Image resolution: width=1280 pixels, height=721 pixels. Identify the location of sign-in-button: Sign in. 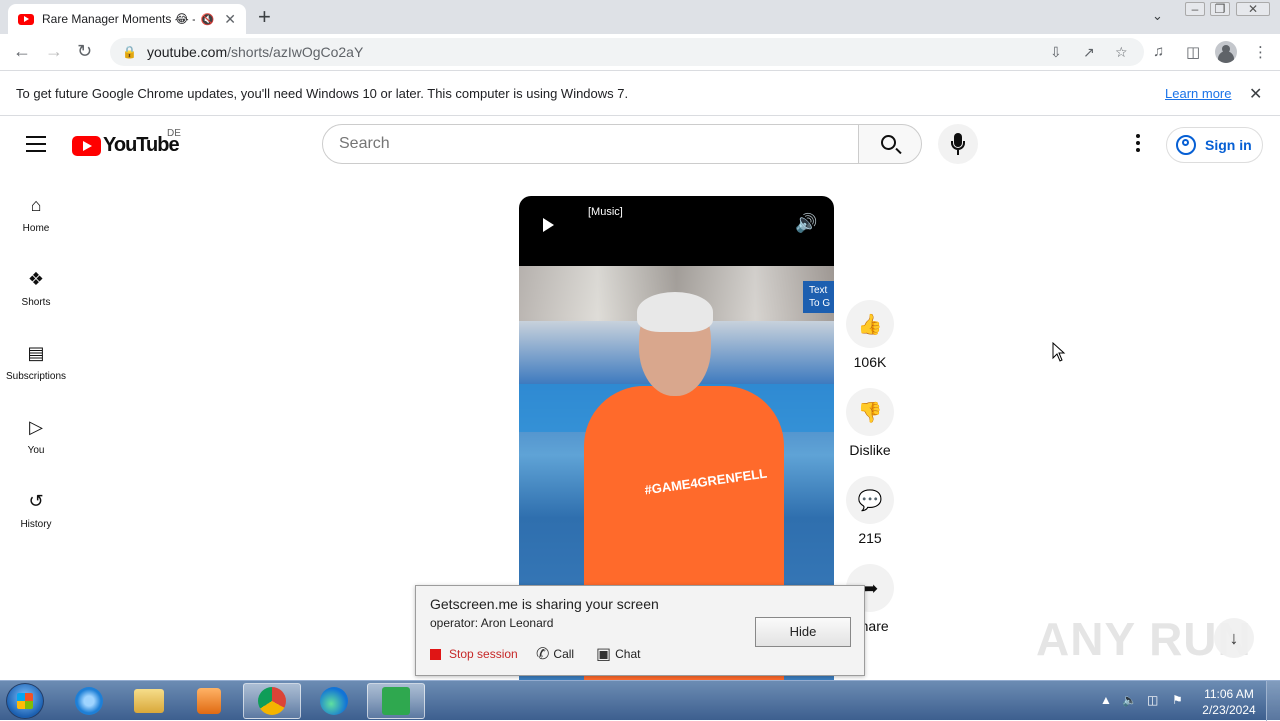
(1214, 145).